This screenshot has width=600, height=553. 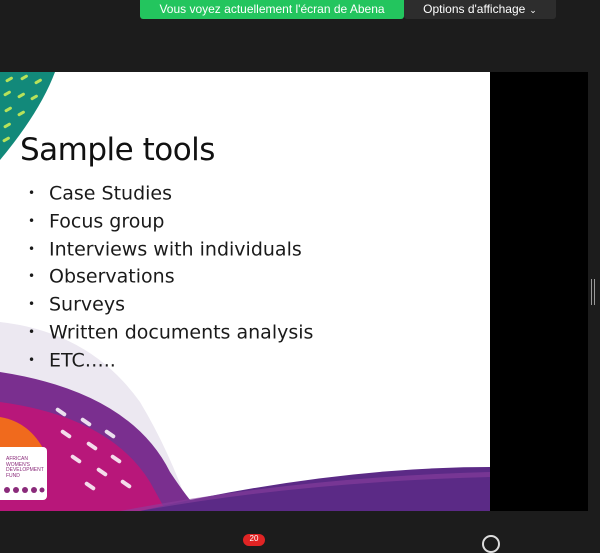 I want to click on logo-social-icons, so click(x=24, y=490).